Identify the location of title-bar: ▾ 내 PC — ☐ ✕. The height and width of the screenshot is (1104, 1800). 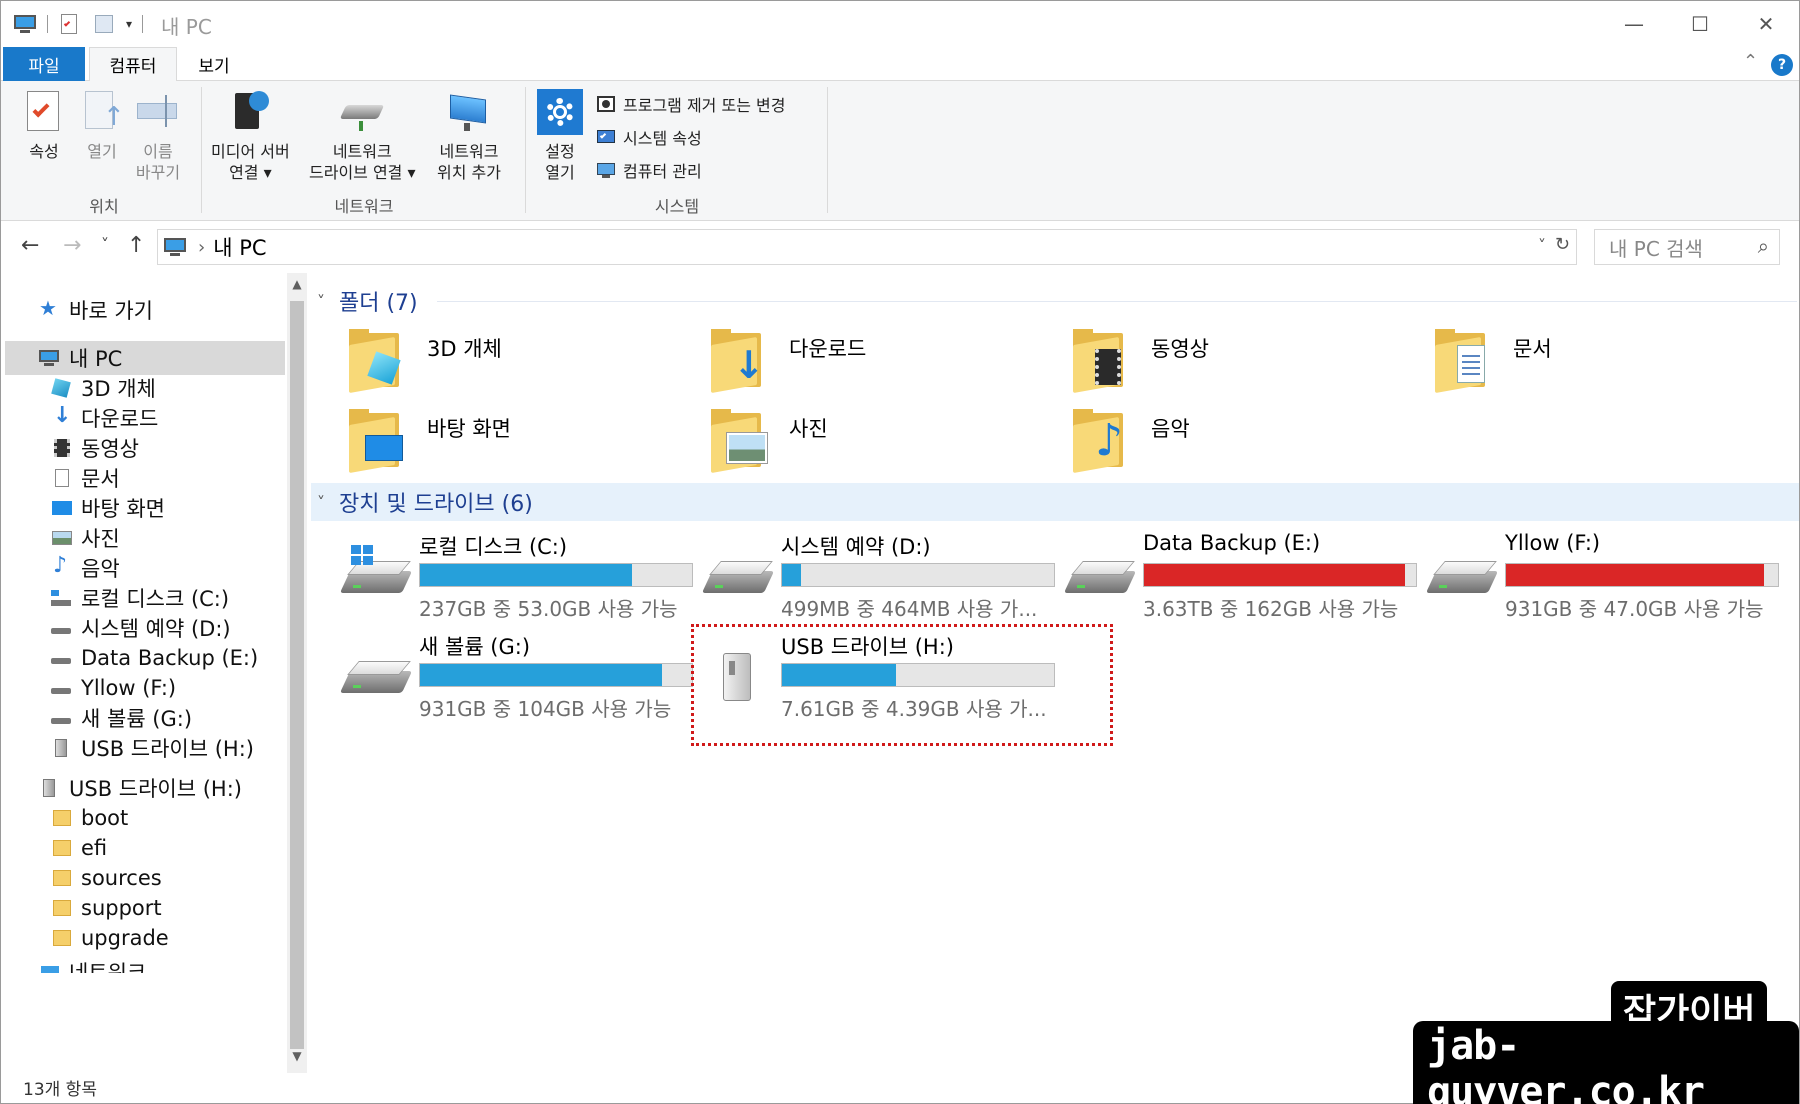
(900, 24).